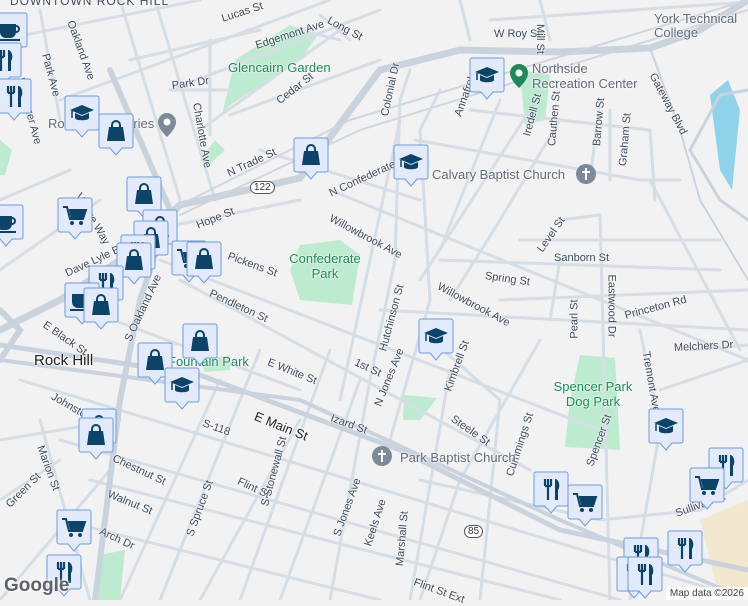 Image resolution: width=748 pixels, height=606 pixels. What do you see at coordinates (592, 76) in the screenshot?
I see `poi-label: Northside Recreation Center` at bounding box center [592, 76].